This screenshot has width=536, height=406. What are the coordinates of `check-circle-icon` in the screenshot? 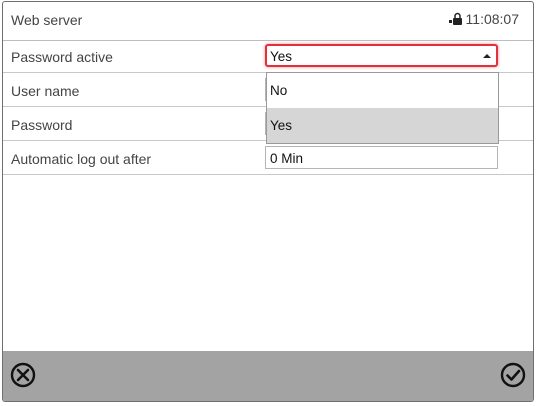 It's located at (513, 375).